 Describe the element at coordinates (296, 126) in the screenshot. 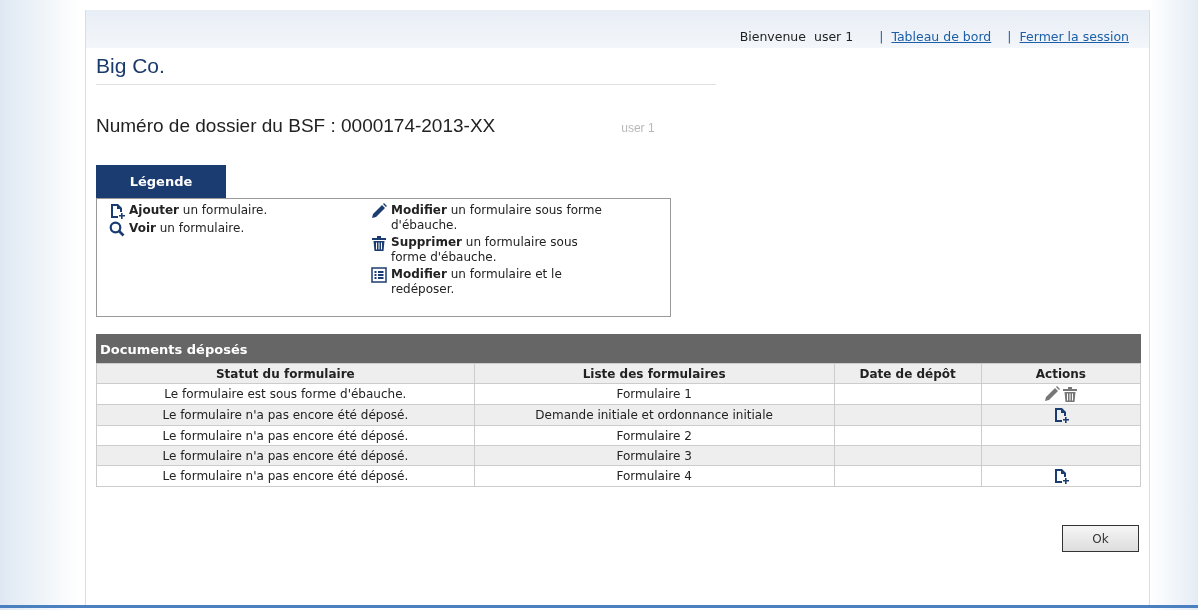

I see `dossier-title: Numéro de dossier du BSF : 0000174-2013-XX` at that location.